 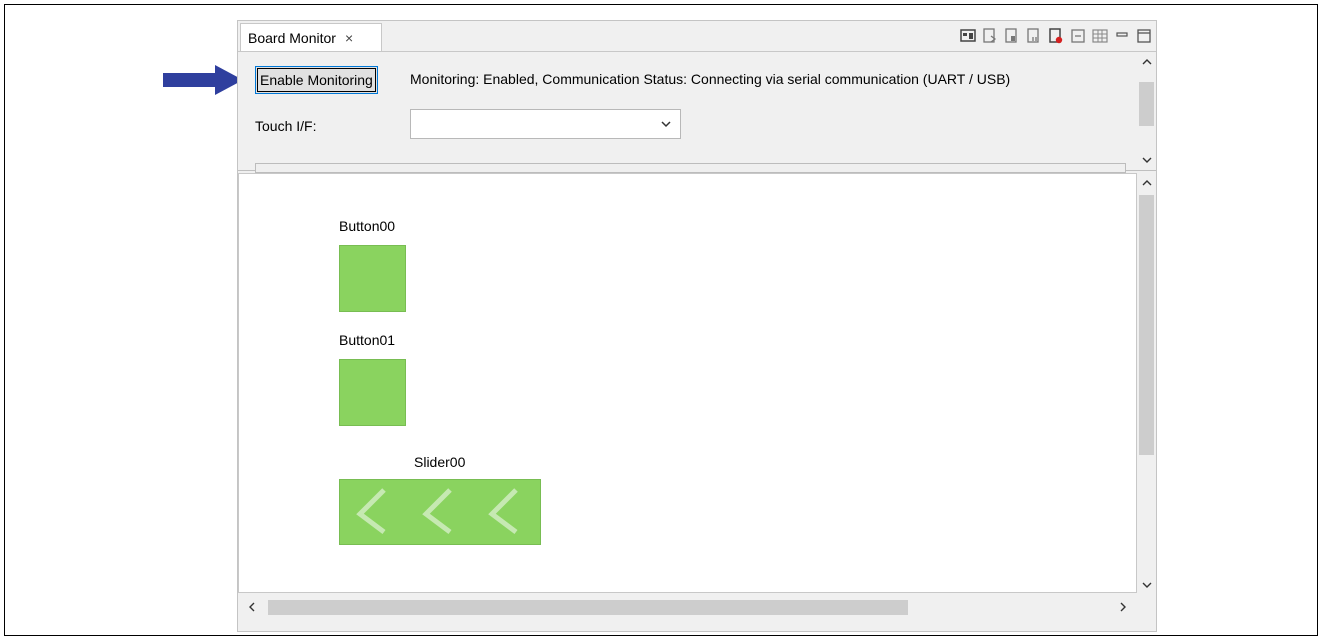 I want to click on monitor-view-icon, so click(x=968, y=36).